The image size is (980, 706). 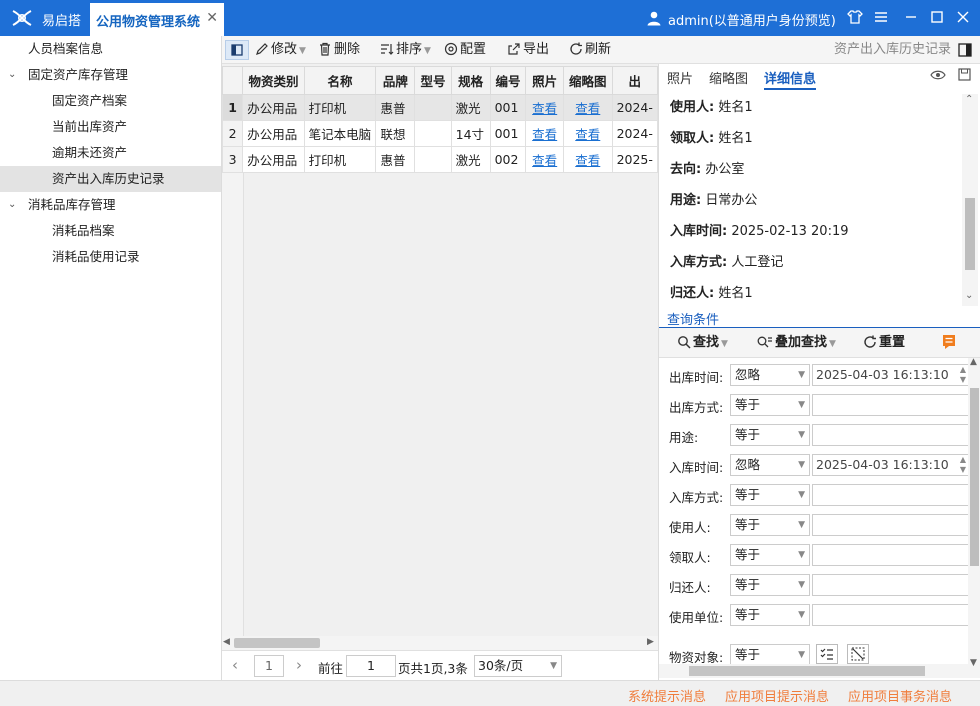 I want to click on toggle-panel-button, so click(x=237, y=50).